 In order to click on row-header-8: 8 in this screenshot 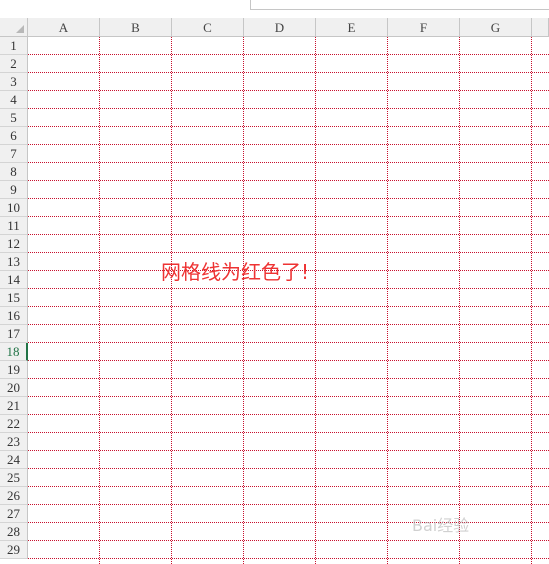, I will do `click(14, 172)`.